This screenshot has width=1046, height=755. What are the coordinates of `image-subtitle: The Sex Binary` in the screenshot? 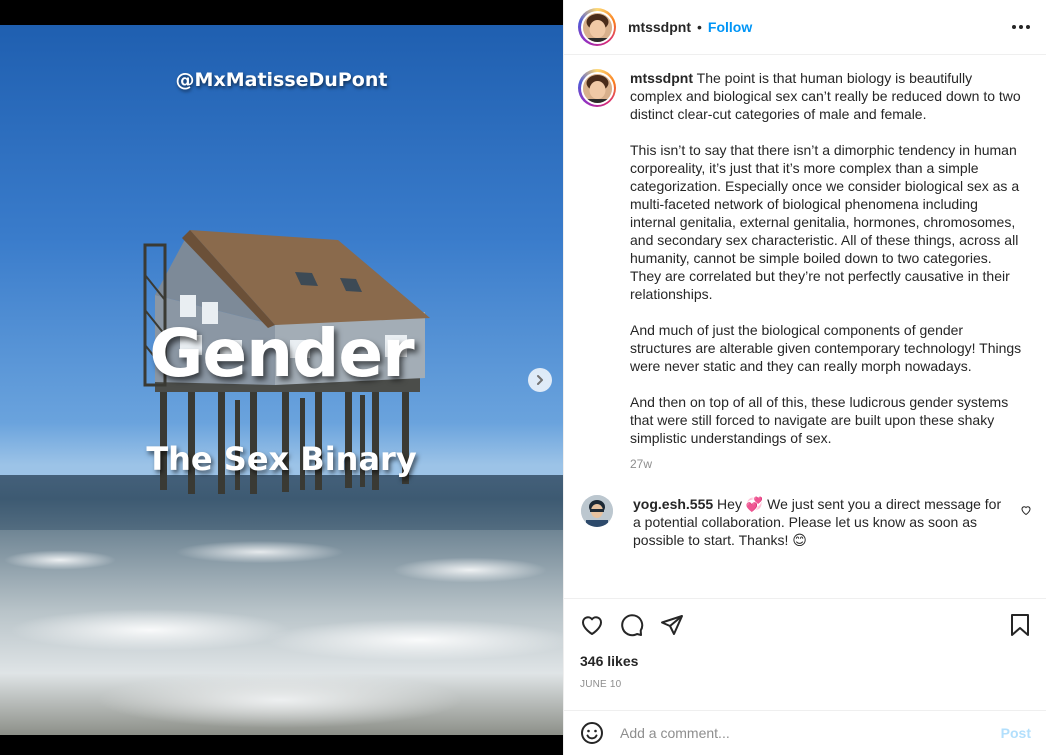 It's located at (281, 459).